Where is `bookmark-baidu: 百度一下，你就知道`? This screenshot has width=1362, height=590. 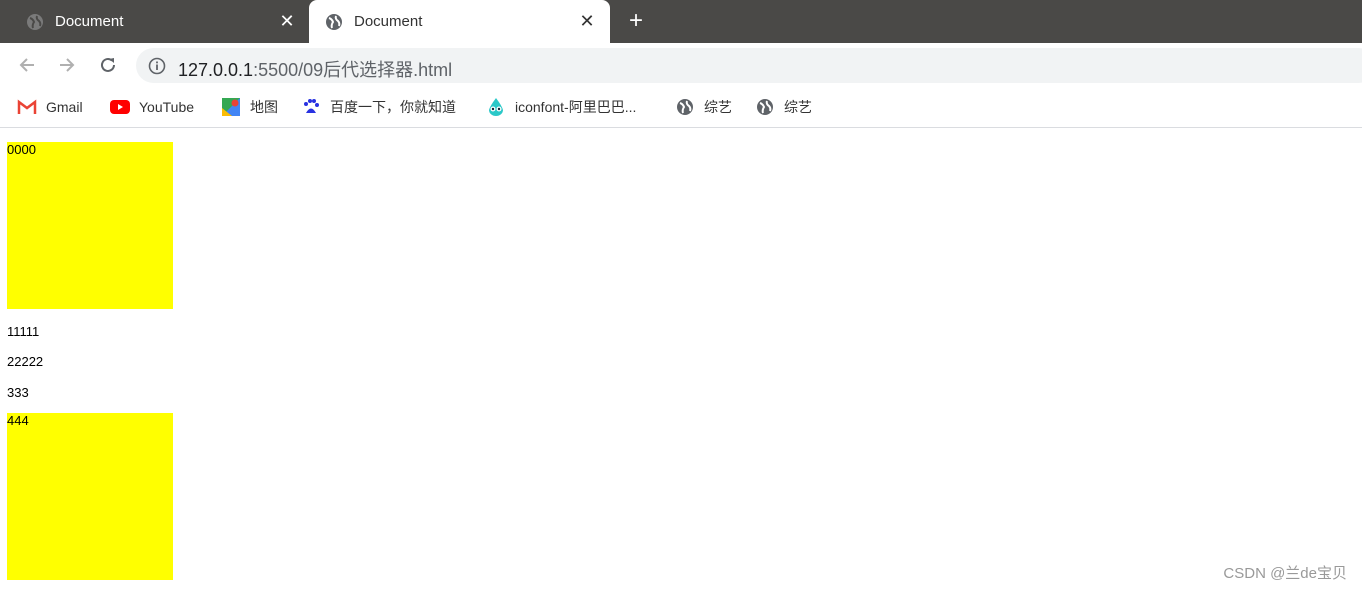 bookmark-baidu: 百度一下，你就知道 is located at coordinates (378, 107).